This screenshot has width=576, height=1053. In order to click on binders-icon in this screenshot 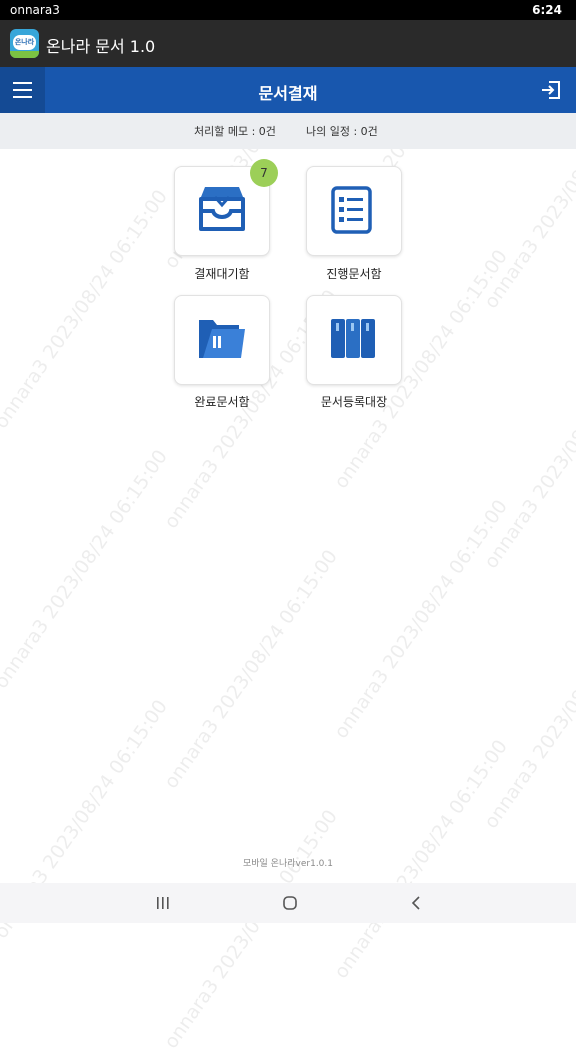, I will do `click(353, 338)`.